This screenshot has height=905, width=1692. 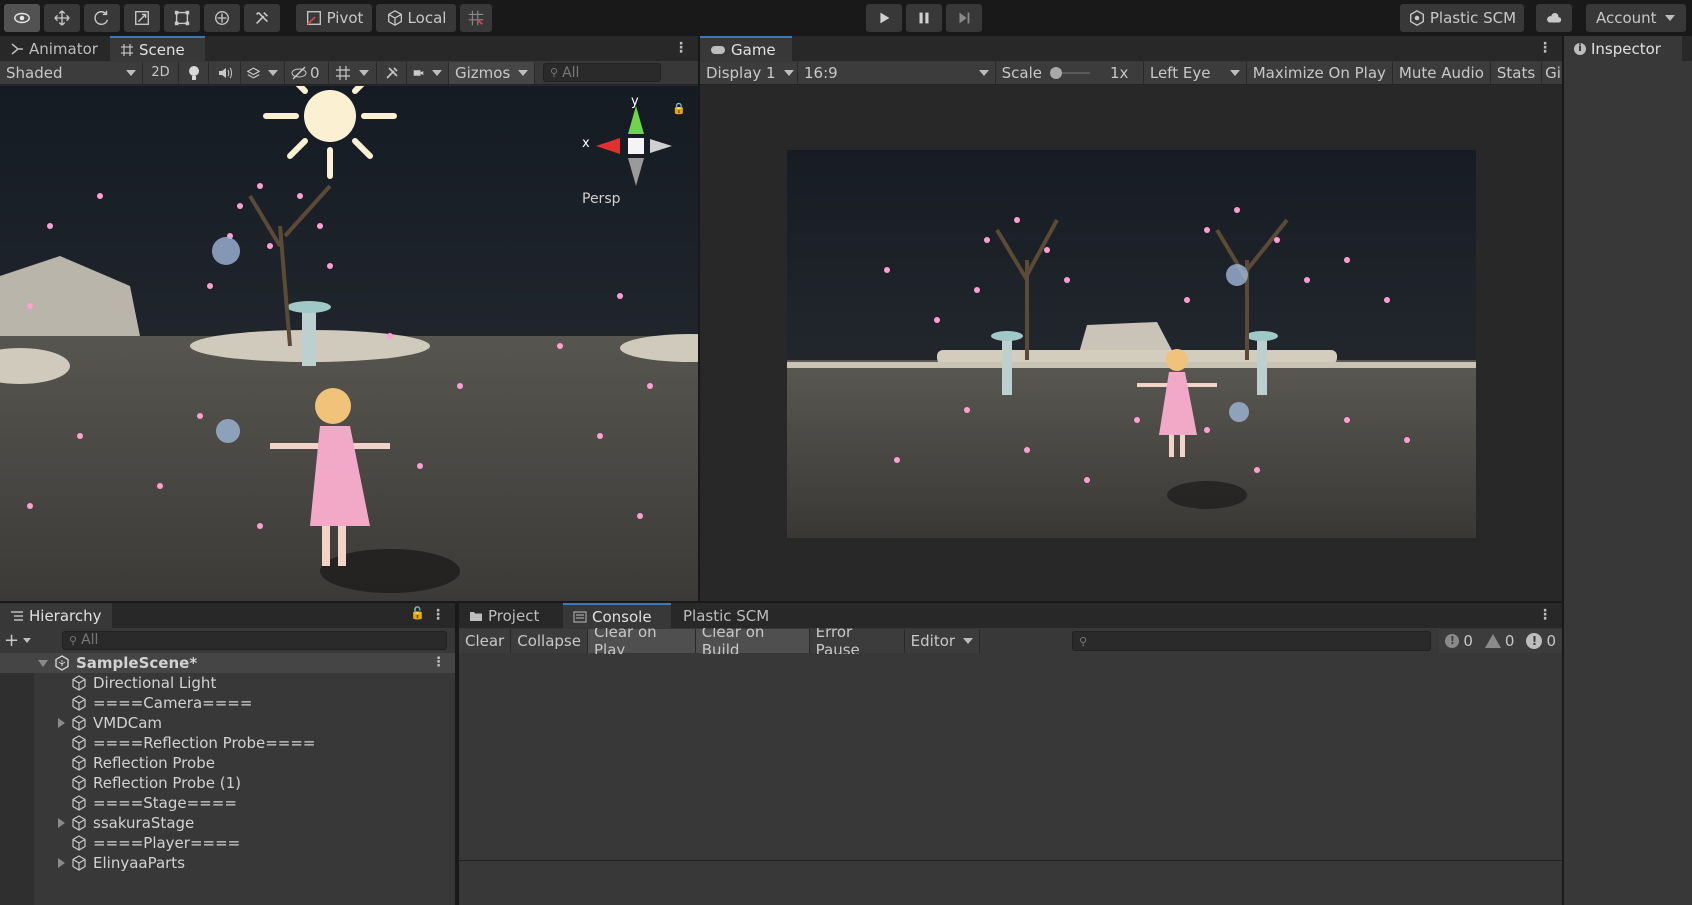 What do you see at coordinates (1319, 72) in the screenshot?
I see `maximize-on-play-toggle: Maximize On Play` at bounding box center [1319, 72].